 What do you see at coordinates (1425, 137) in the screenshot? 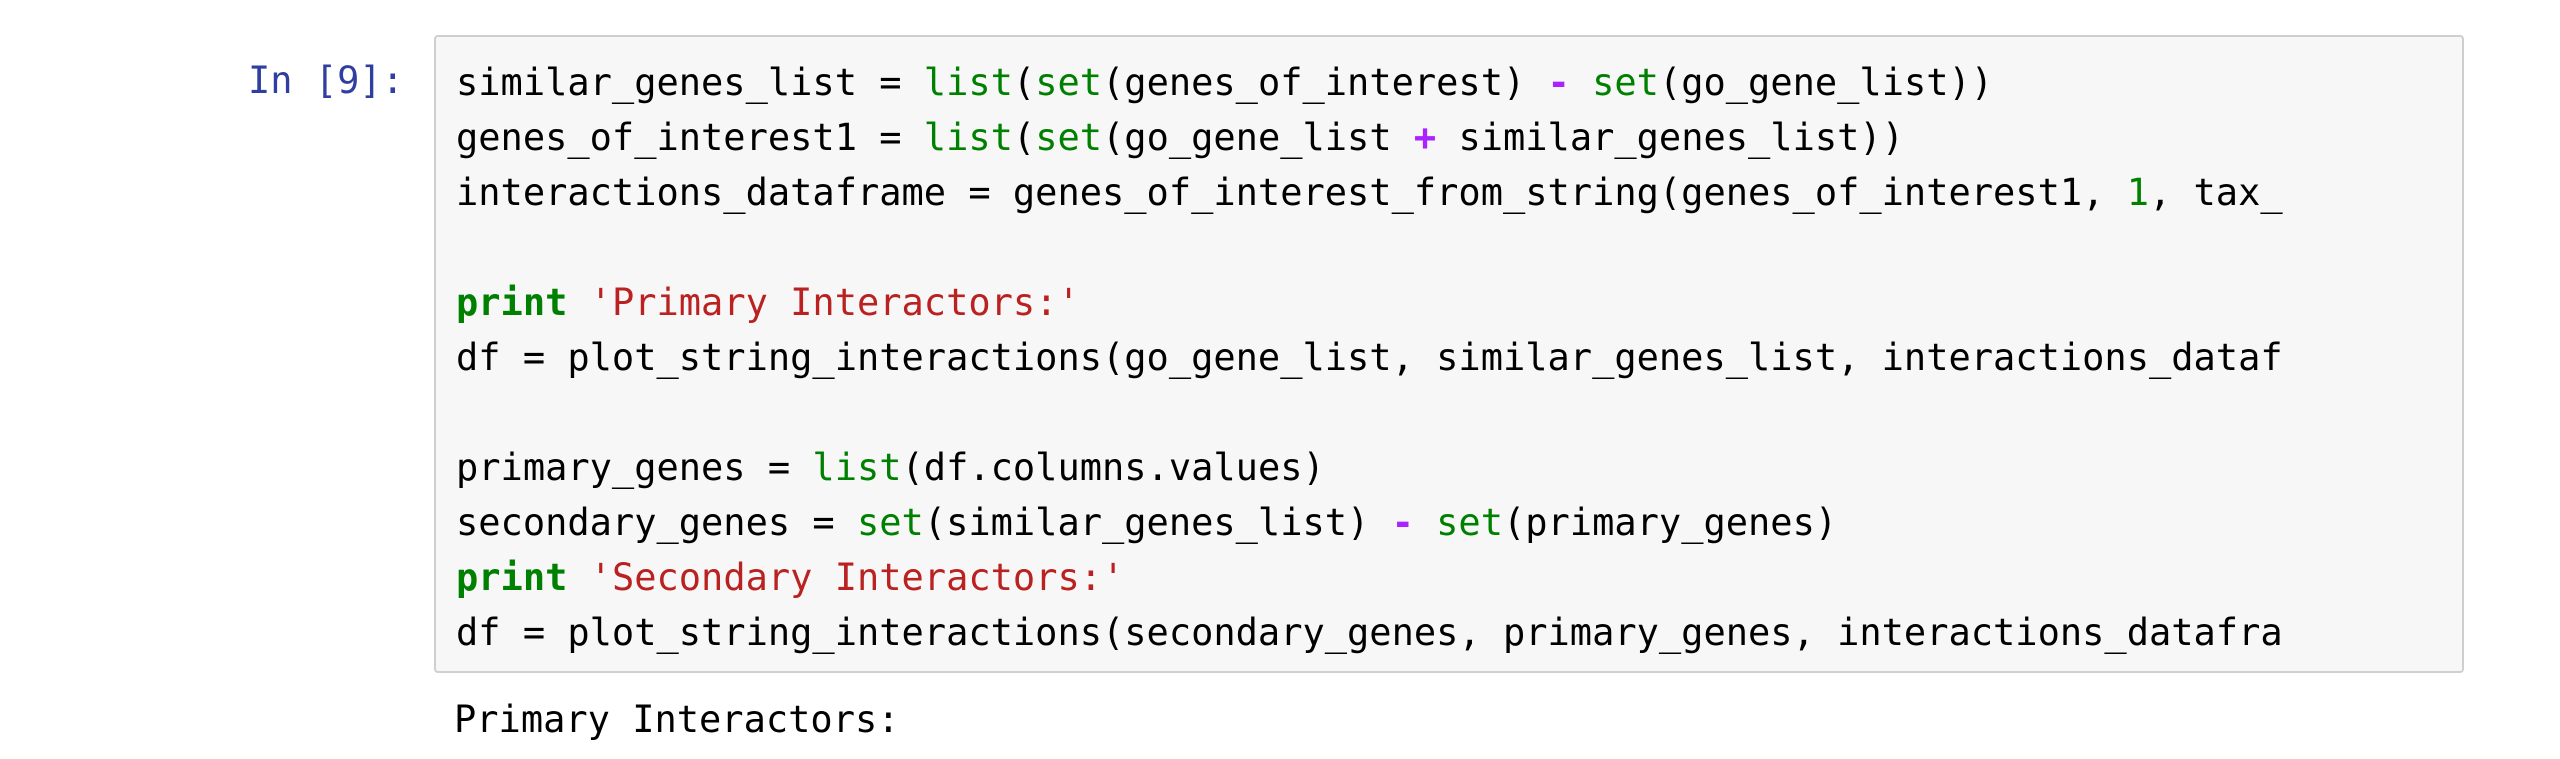
I see `code-token-op: +` at bounding box center [1425, 137].